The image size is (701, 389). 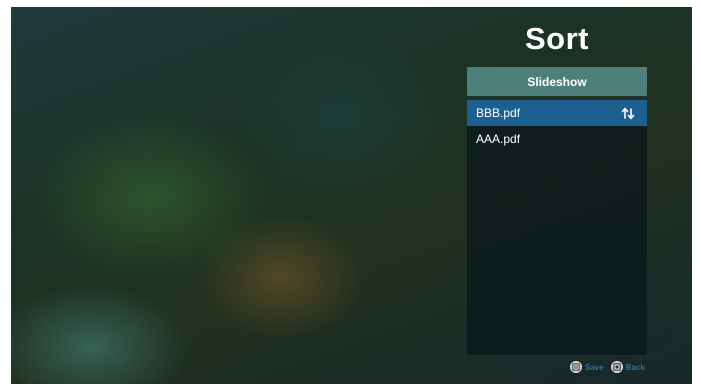 I want to click on footer-hints: Save Back, so click(x=611, y=367).